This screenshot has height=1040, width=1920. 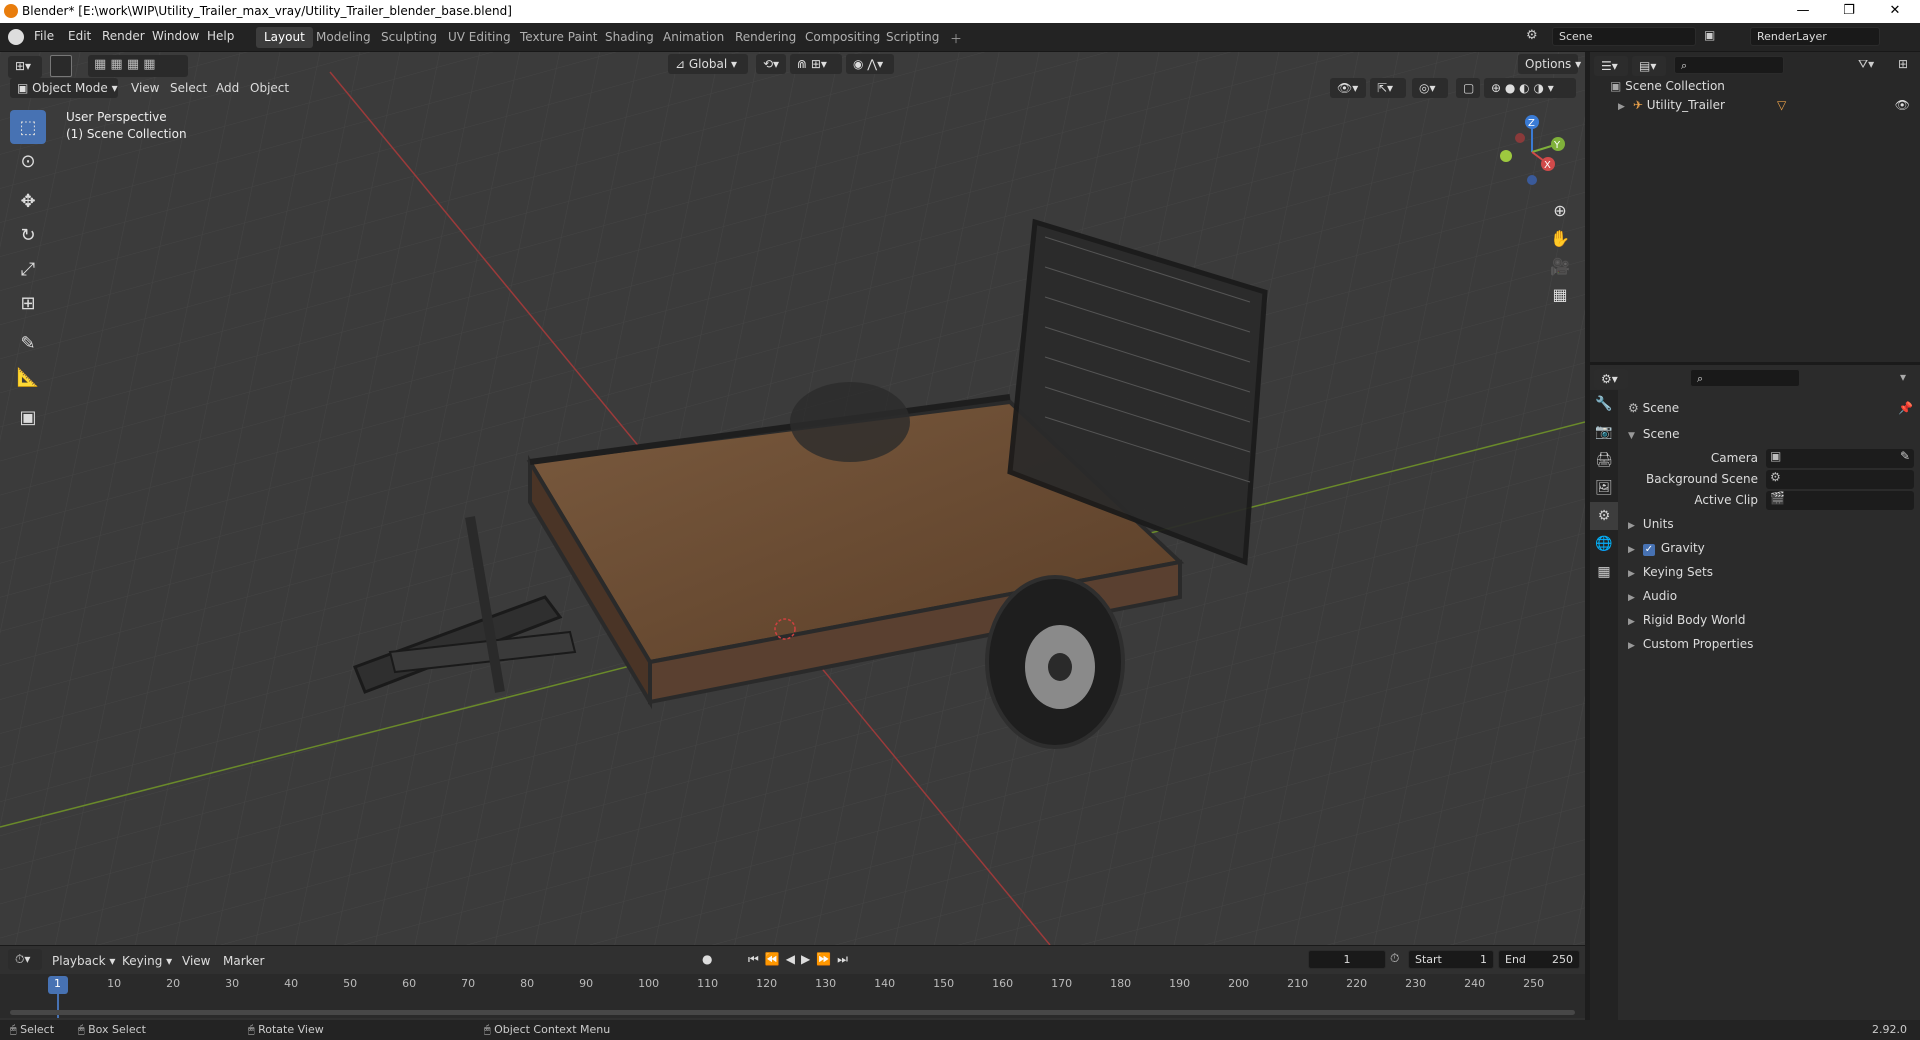 I want to click on timeline-editor-type-icon: ⏱▾, so click(x=25, y=959).